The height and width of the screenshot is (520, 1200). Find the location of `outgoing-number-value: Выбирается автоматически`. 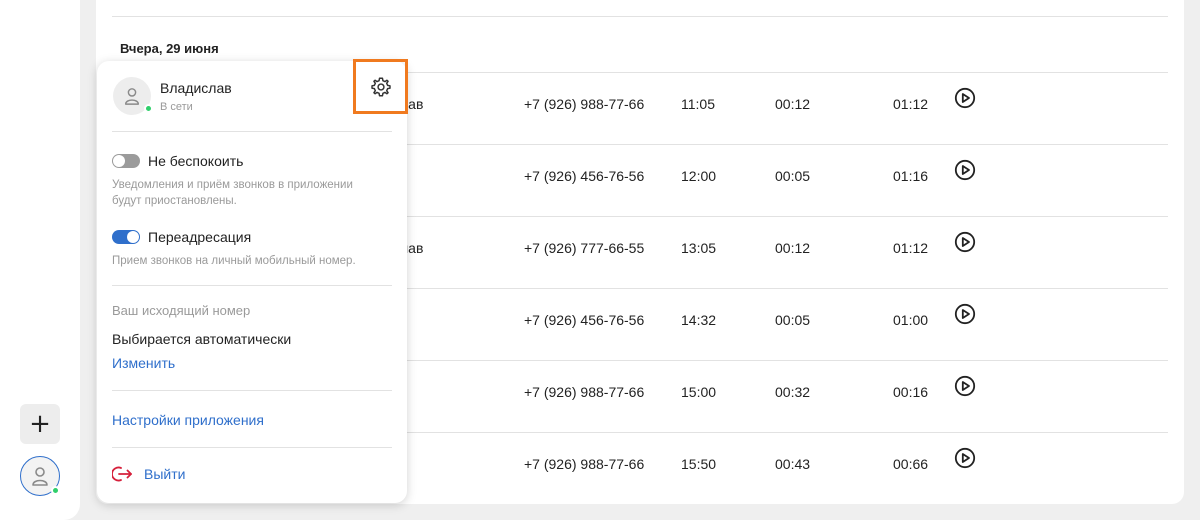

outgoing-number-value: Выбирается автоматически is located at coordinates (202, 339).